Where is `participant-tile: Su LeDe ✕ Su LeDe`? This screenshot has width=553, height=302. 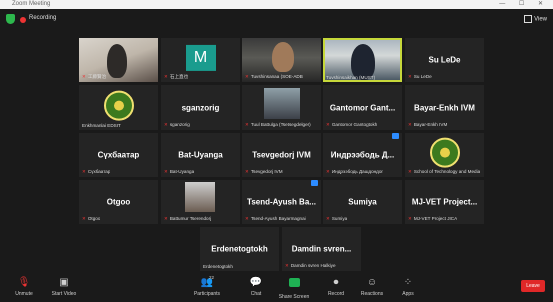
participant-tile: Su LeDe ✕ Su LeDe is located at coordinates (444, 60).